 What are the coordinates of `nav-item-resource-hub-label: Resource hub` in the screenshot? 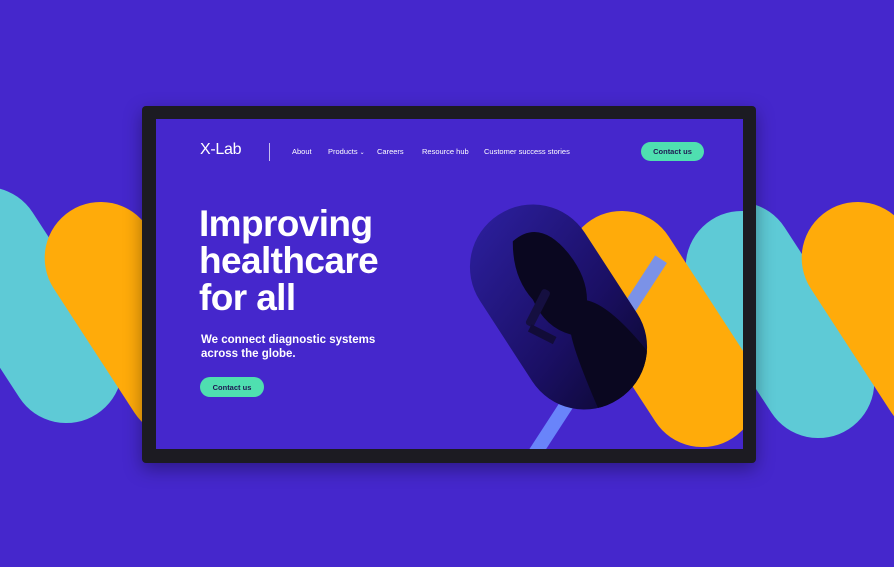 It's located at (445, 151).